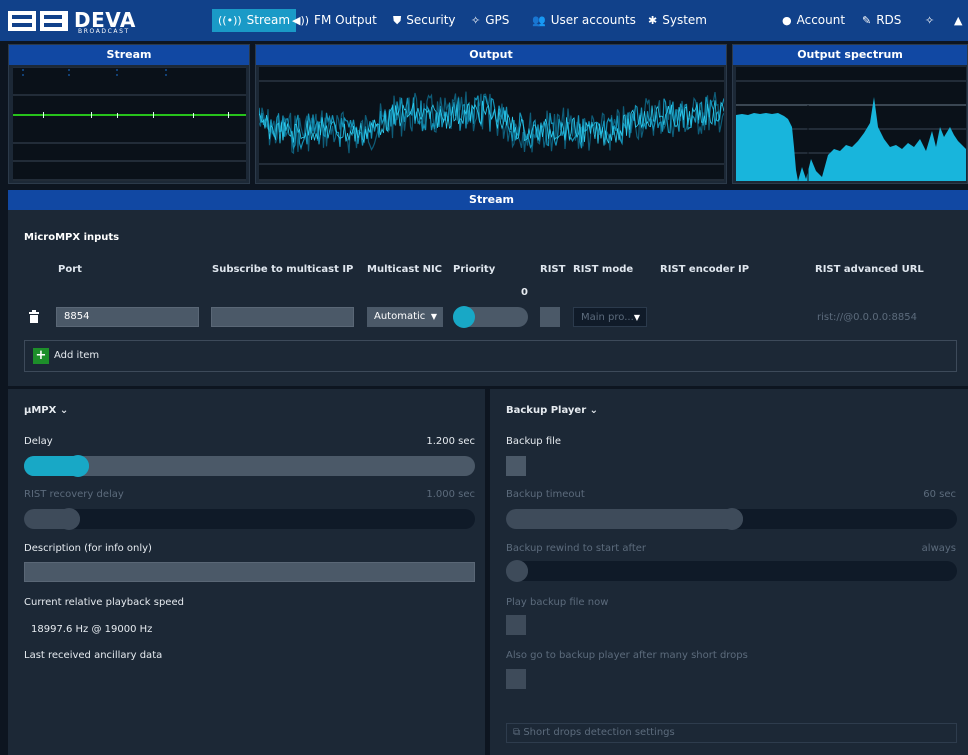 Image resolution: width=968 pixels, height=755 pixels. What do you see at coordinates (450, 441) in the screenshot?
I see `delay-value: 1.200 sec` at bounding box center [450, 441].